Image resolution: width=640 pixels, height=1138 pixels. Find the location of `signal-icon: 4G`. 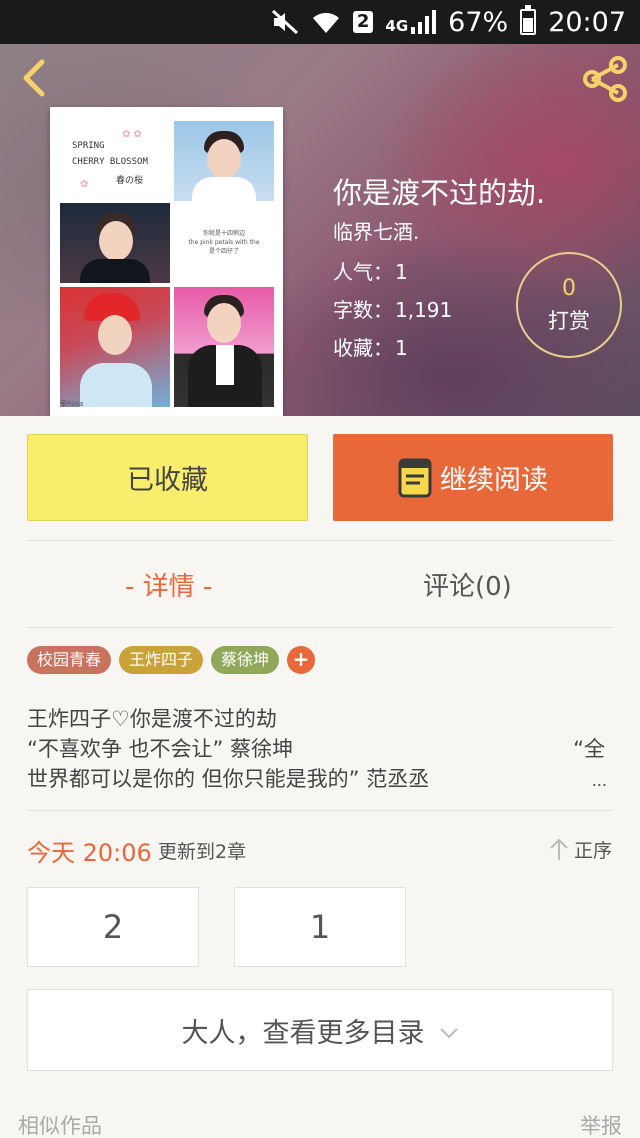

signal-icon: 4G is located at coordinates (411, 22).